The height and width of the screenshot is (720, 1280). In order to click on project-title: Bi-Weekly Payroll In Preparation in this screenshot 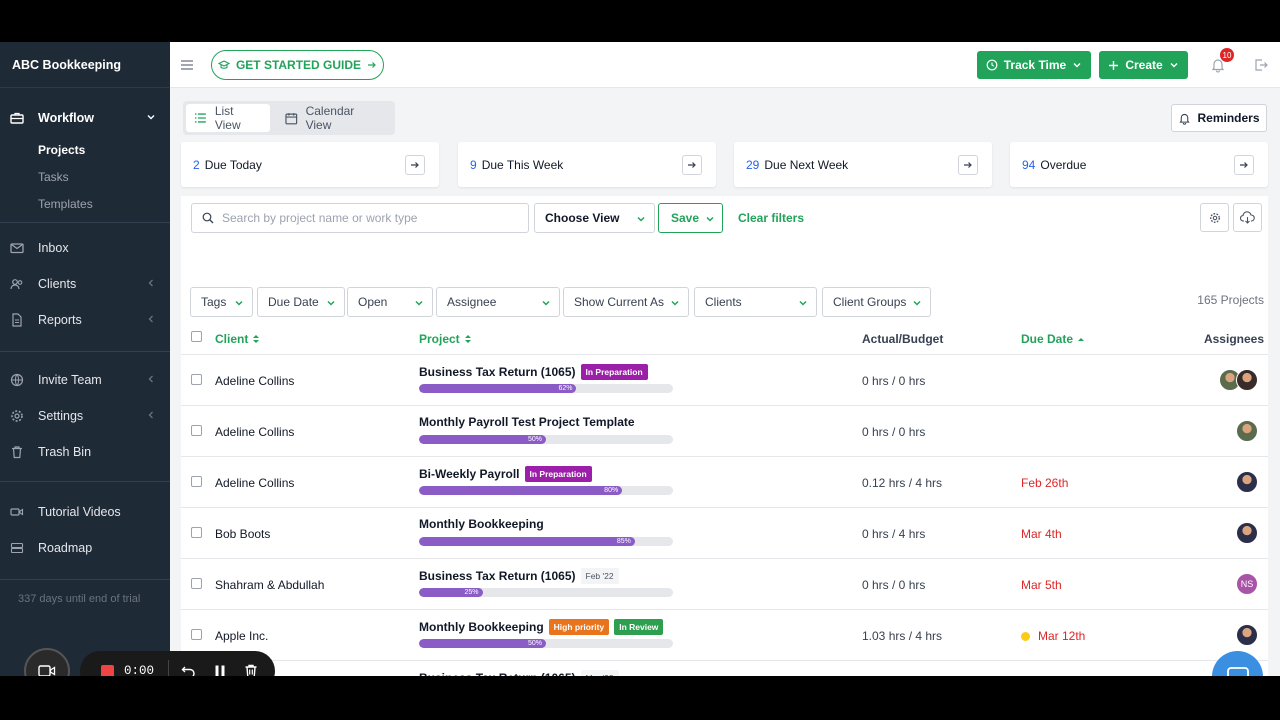, I will do `click(505, 474)`.